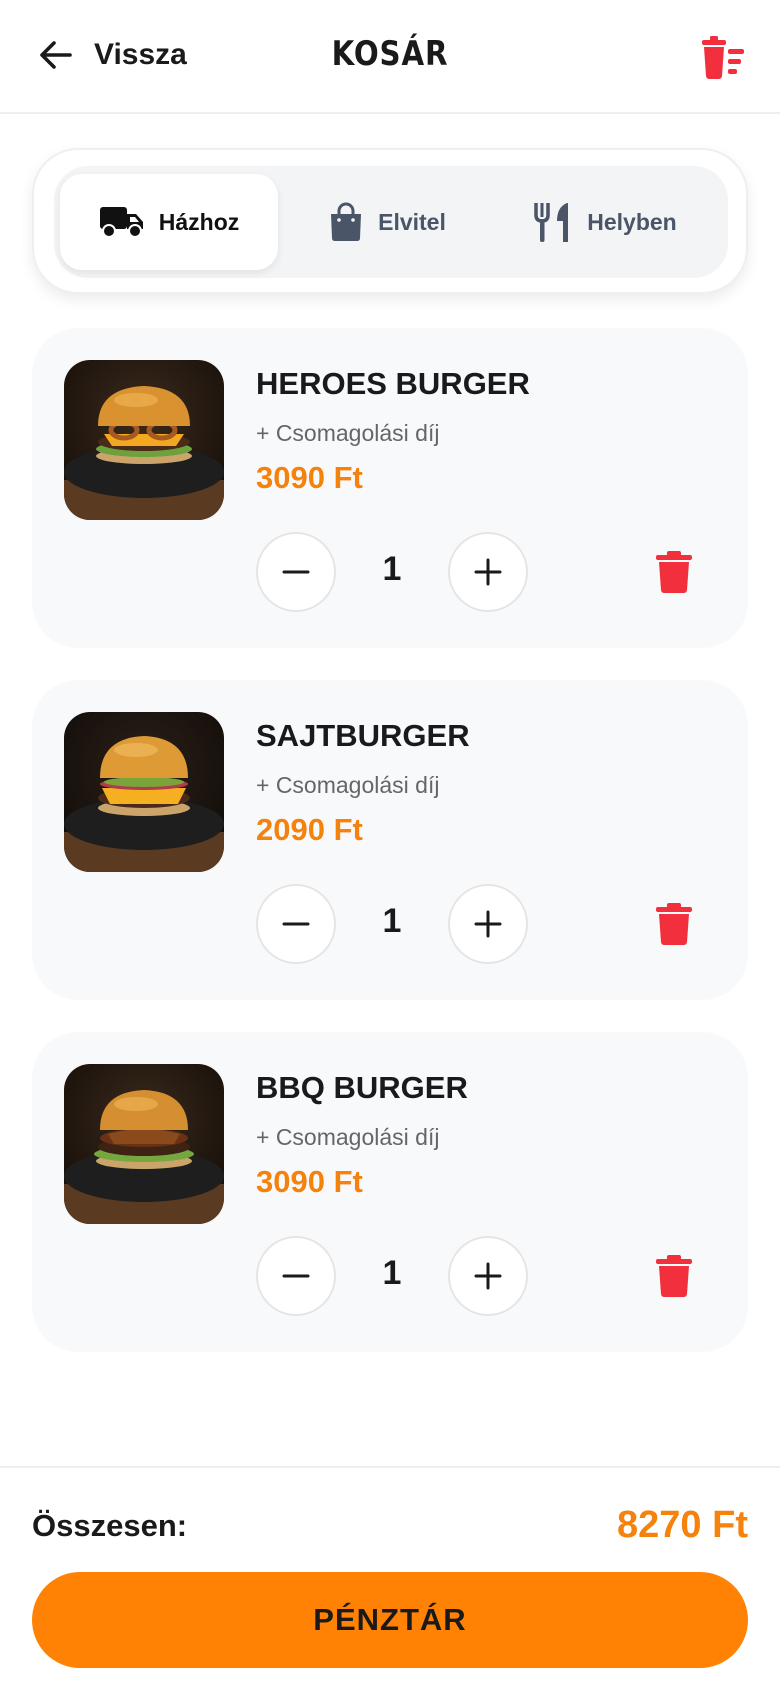 This screenshot has height=1688, width=780. I want to click on item-name: BBQ BURGER, so click(362, 1087).